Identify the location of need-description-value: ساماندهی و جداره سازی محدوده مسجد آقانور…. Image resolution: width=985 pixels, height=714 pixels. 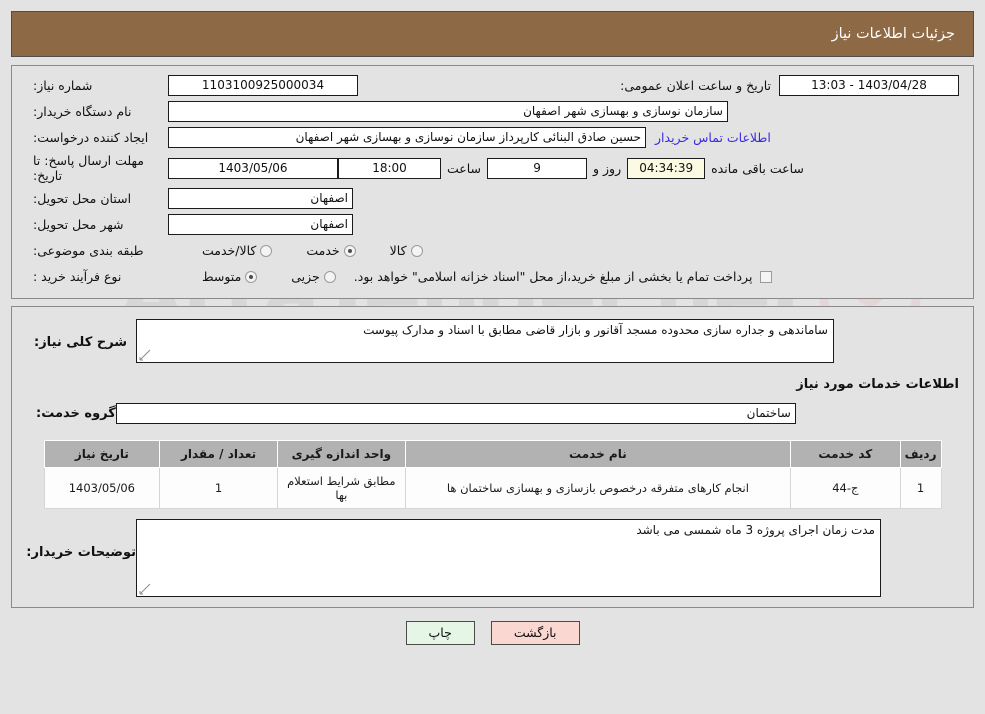
(595, 330).